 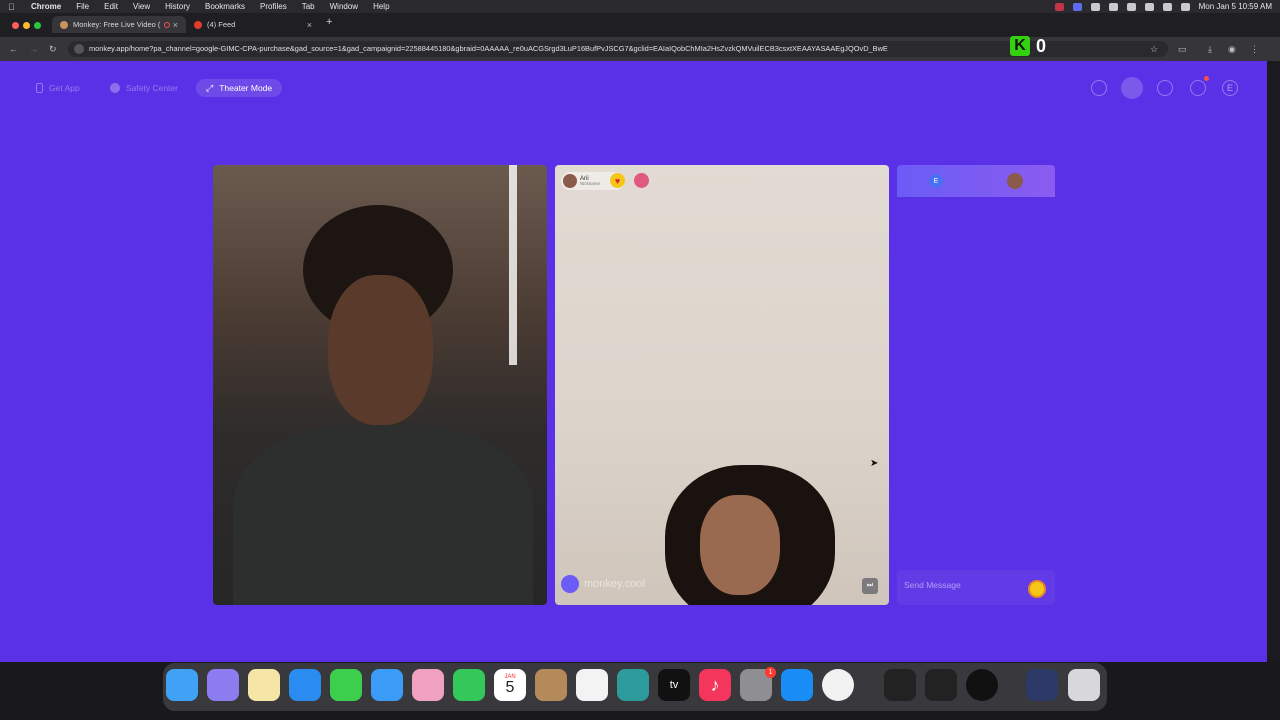 What do you see at coordinates (177, 6) in the screenshot?
I see `menu-history: History` at bounding box center [177, 6].